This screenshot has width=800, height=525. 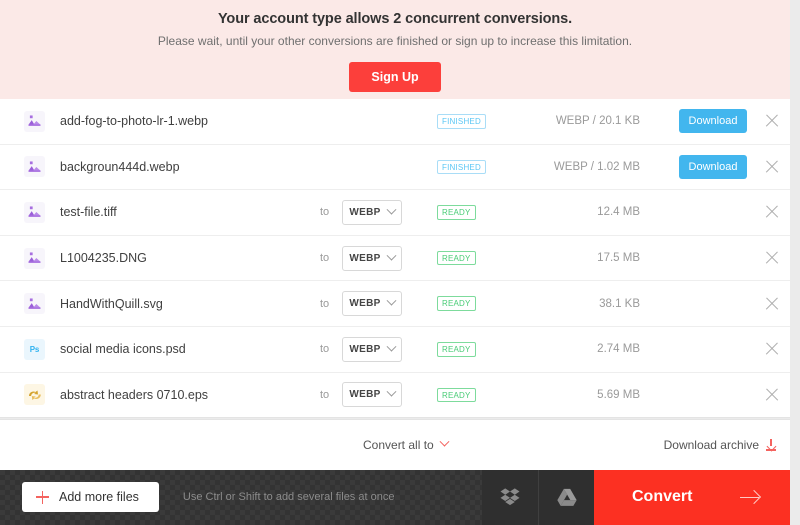 What do you see at coordinates (711, 444) in the screenshot?
I see `download-archive-label: Download archive` at bounding box center [711, 444].